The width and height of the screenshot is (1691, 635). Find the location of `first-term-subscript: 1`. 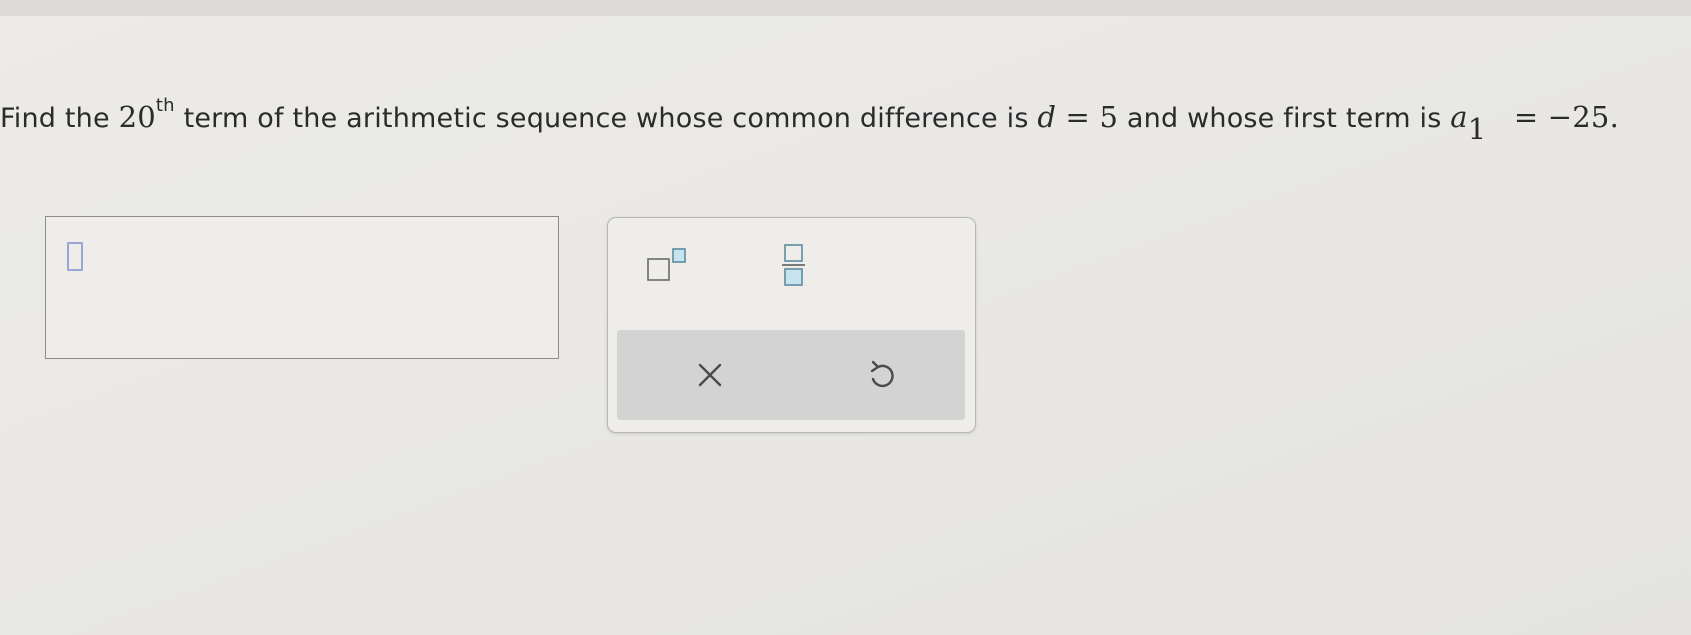

first-term-subscript: 1 is located at coordinates (1477, 129).